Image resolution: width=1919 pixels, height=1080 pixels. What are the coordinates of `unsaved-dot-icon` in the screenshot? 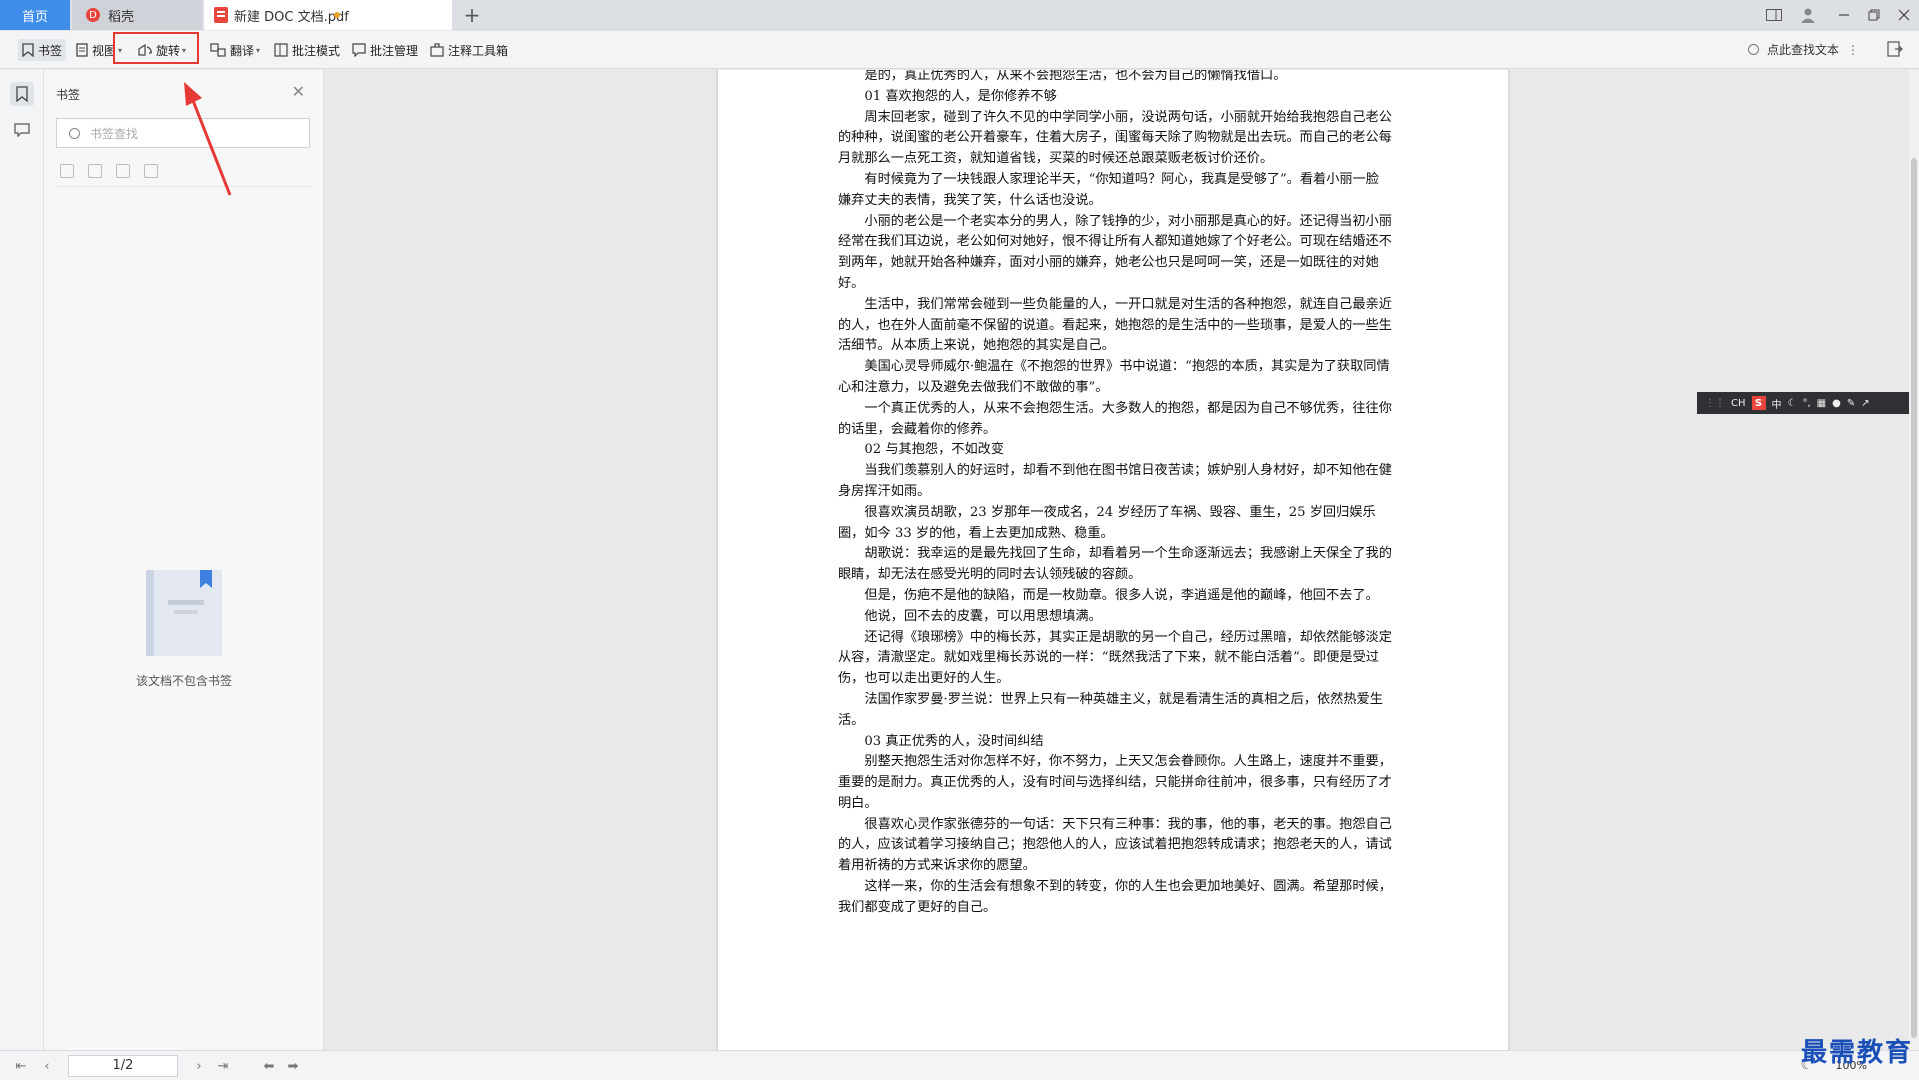 It's located at (337, 15).